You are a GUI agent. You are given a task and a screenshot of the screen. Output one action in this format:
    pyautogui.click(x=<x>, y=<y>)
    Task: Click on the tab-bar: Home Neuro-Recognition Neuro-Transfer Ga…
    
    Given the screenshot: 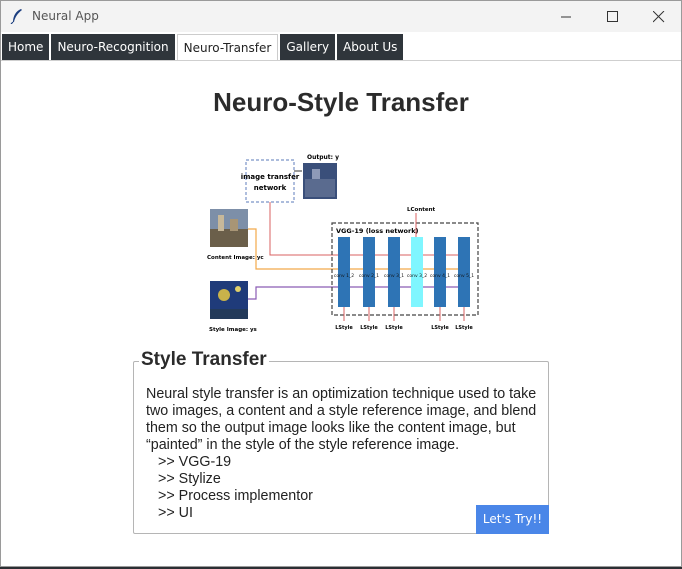 What is the action you would take?
    pyautogui.click(x=203, y=47)
    